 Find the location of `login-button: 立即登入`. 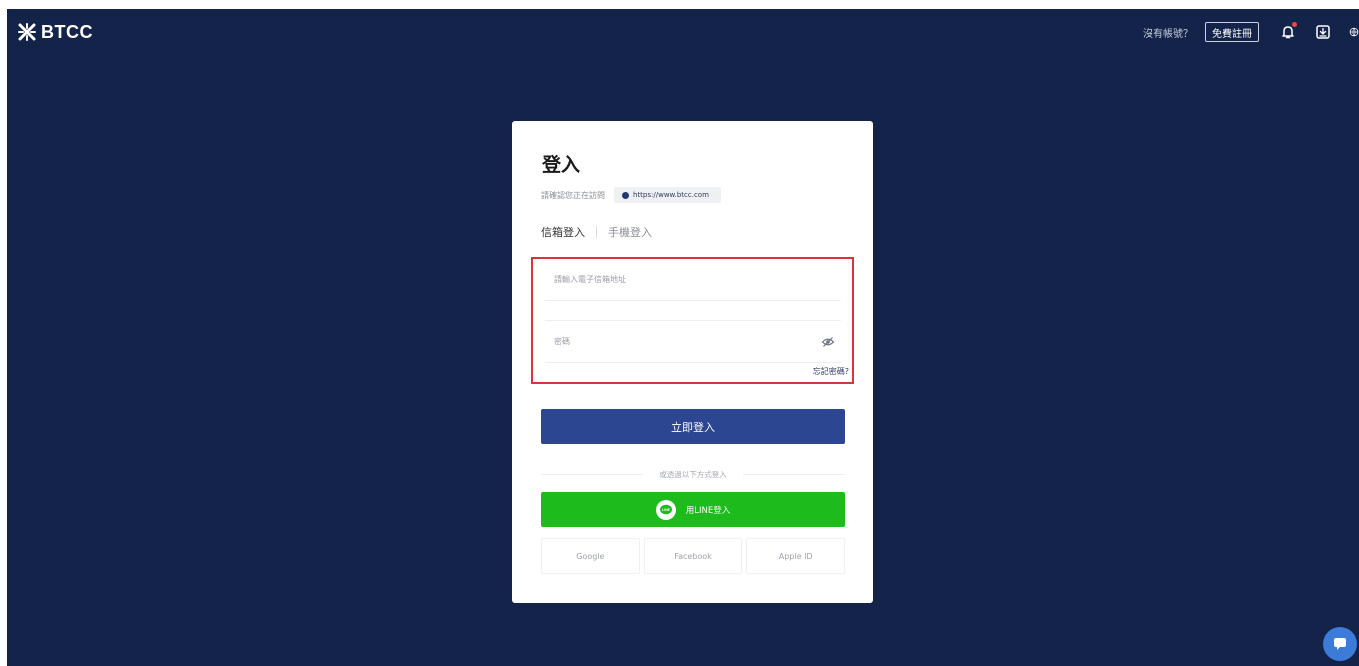

login-button: 立即登入 is located at coordinates (693, 426).